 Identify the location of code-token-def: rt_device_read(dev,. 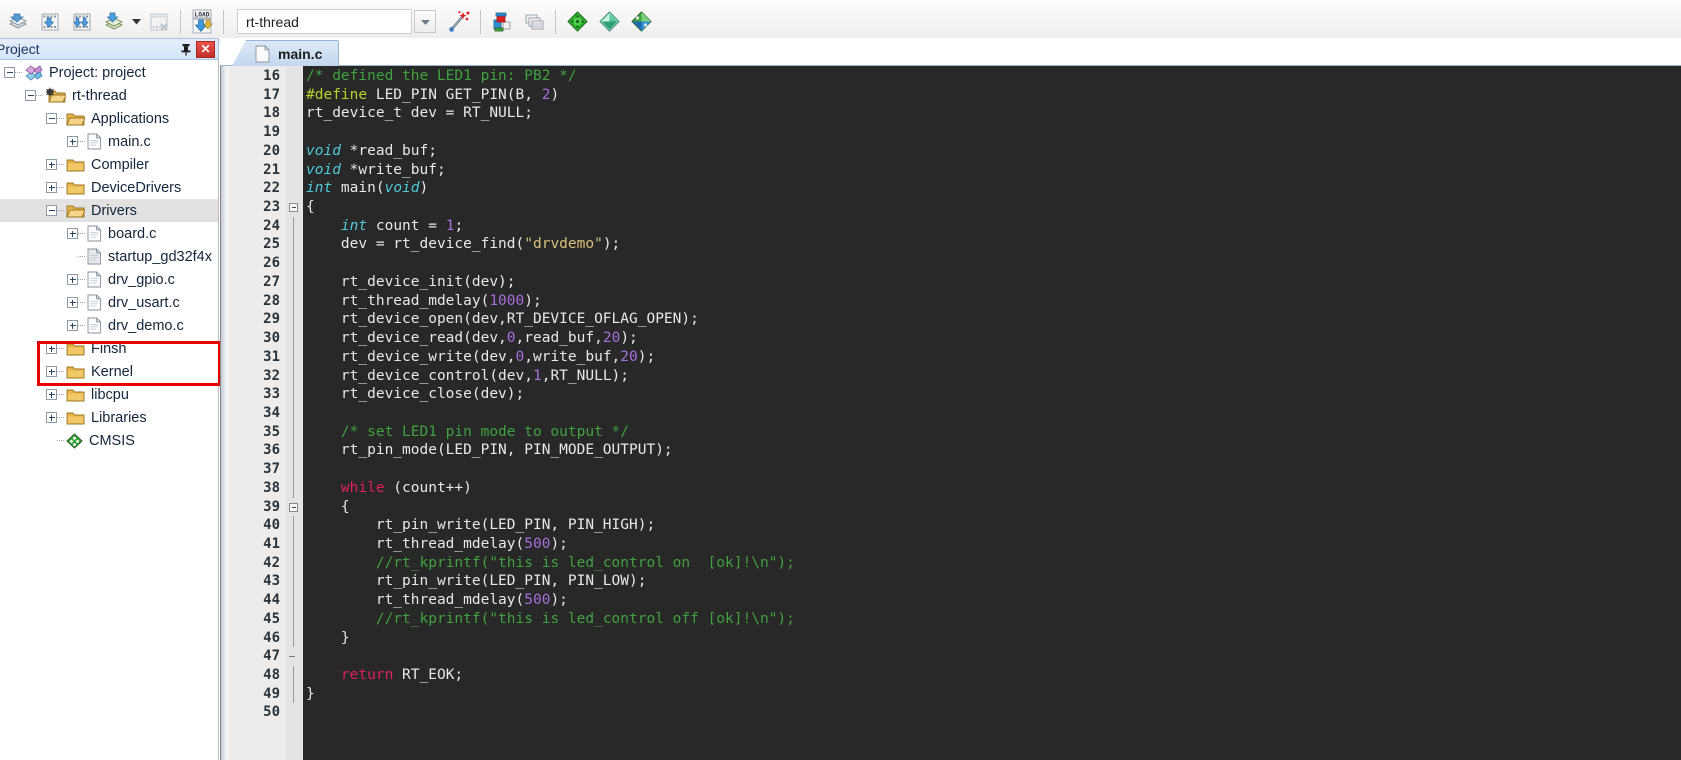
(406, 338).